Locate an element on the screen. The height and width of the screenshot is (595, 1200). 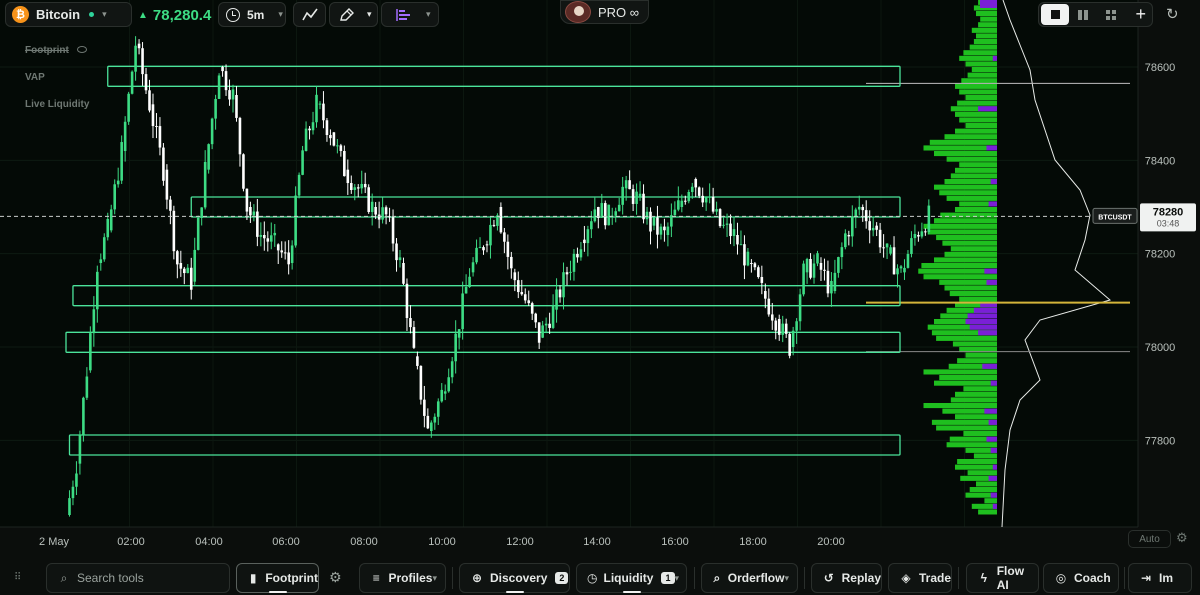
x-tick-label: 2 May is located at coordinates (54, 542).